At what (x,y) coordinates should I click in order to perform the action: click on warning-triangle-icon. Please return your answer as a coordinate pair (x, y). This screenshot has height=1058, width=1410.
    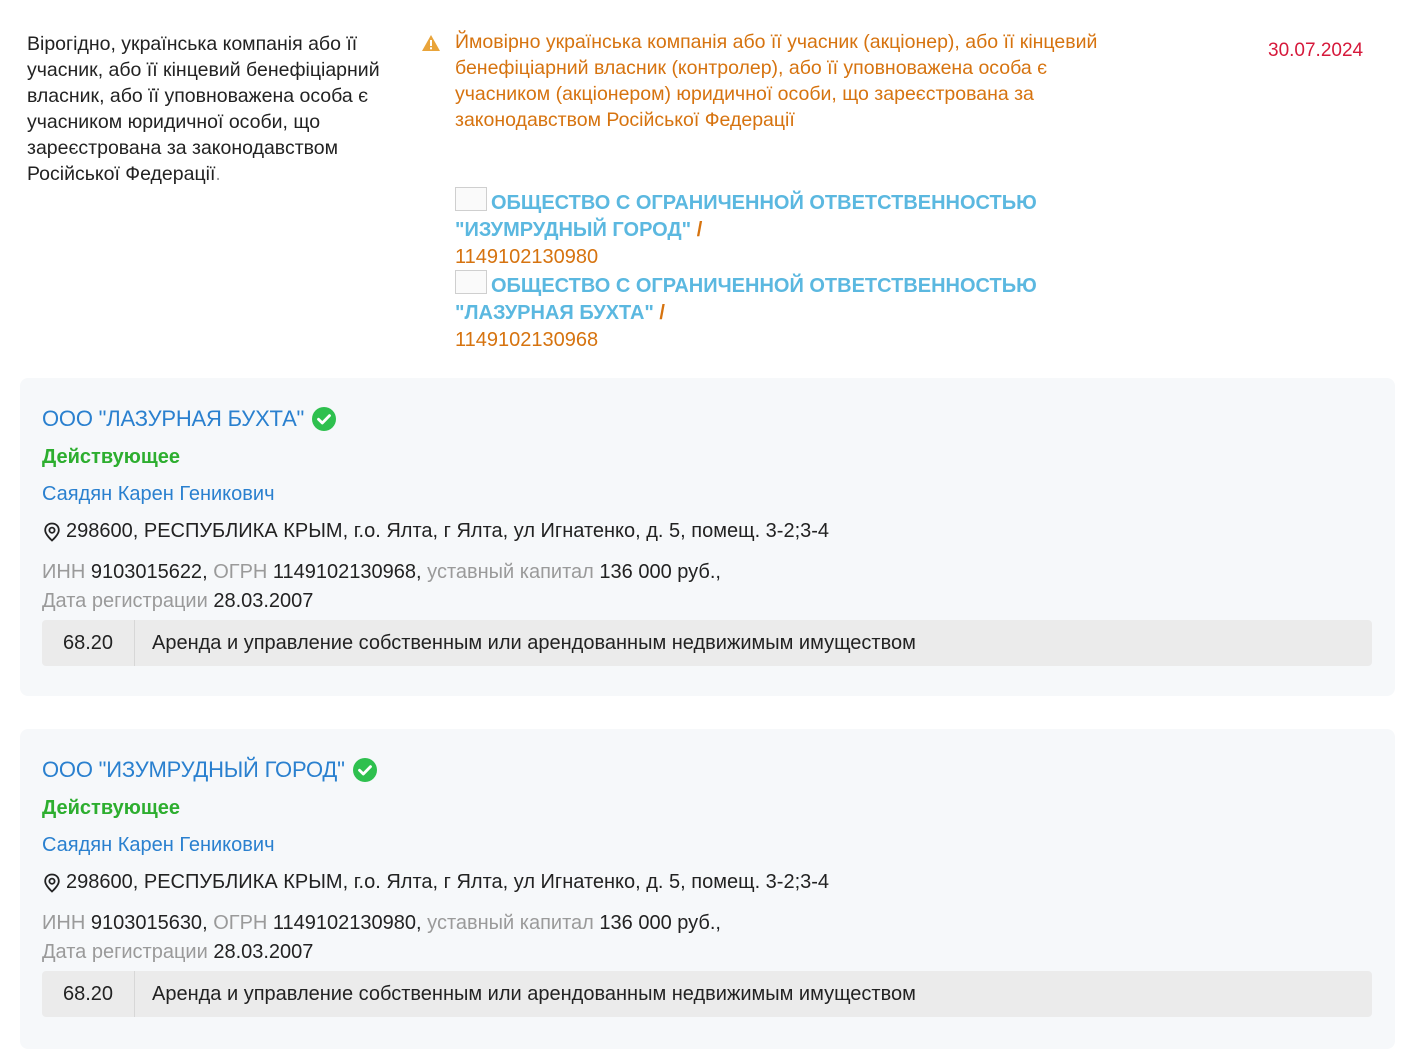
    Looking at the image, I should click on (431, 43).